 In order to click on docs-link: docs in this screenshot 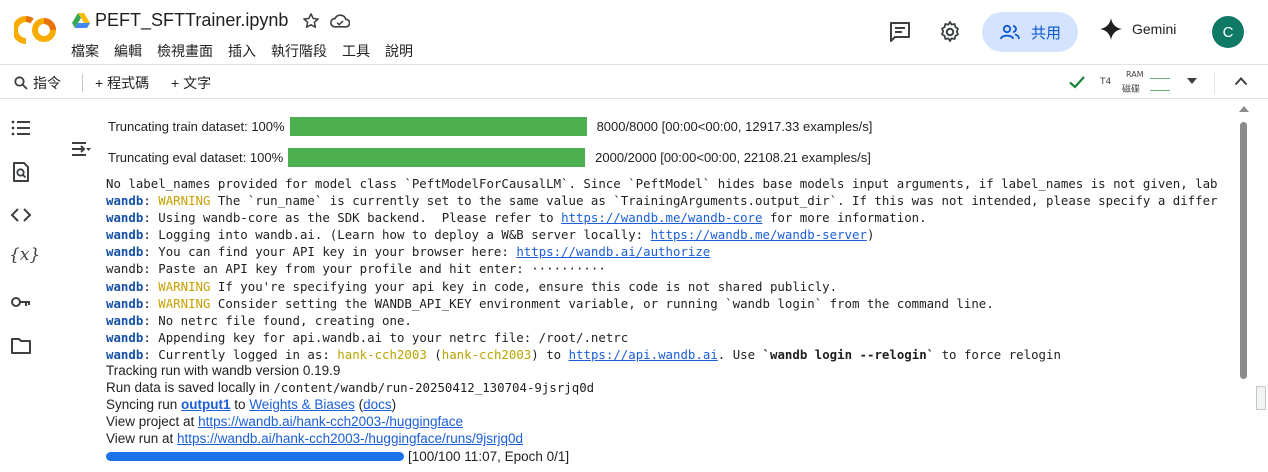, I will do `click(377, 404)`.